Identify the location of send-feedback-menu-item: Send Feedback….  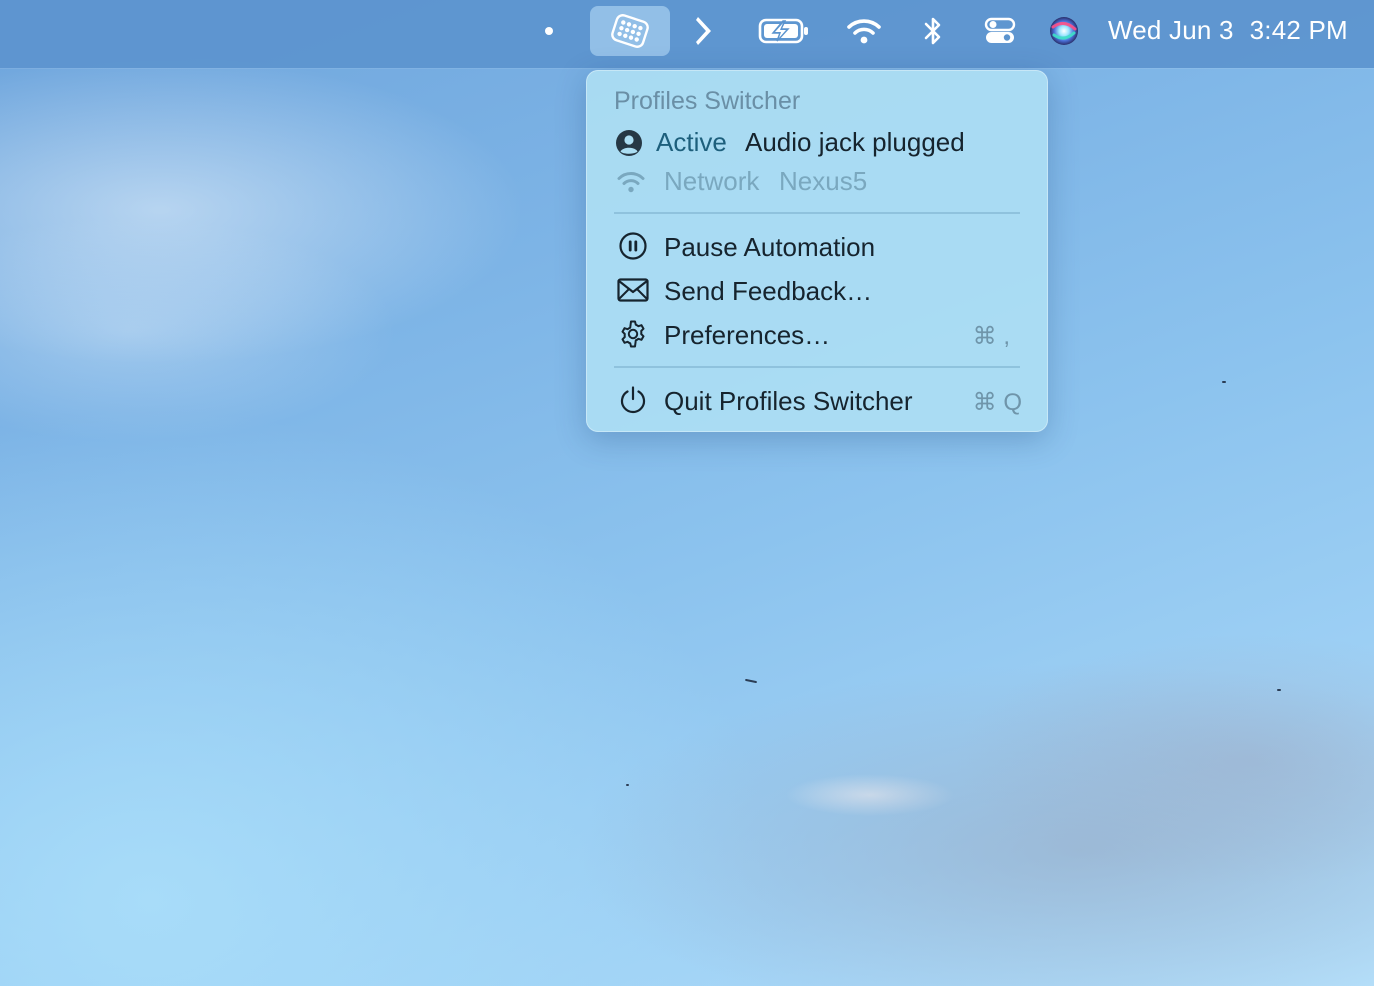
(817, 291).